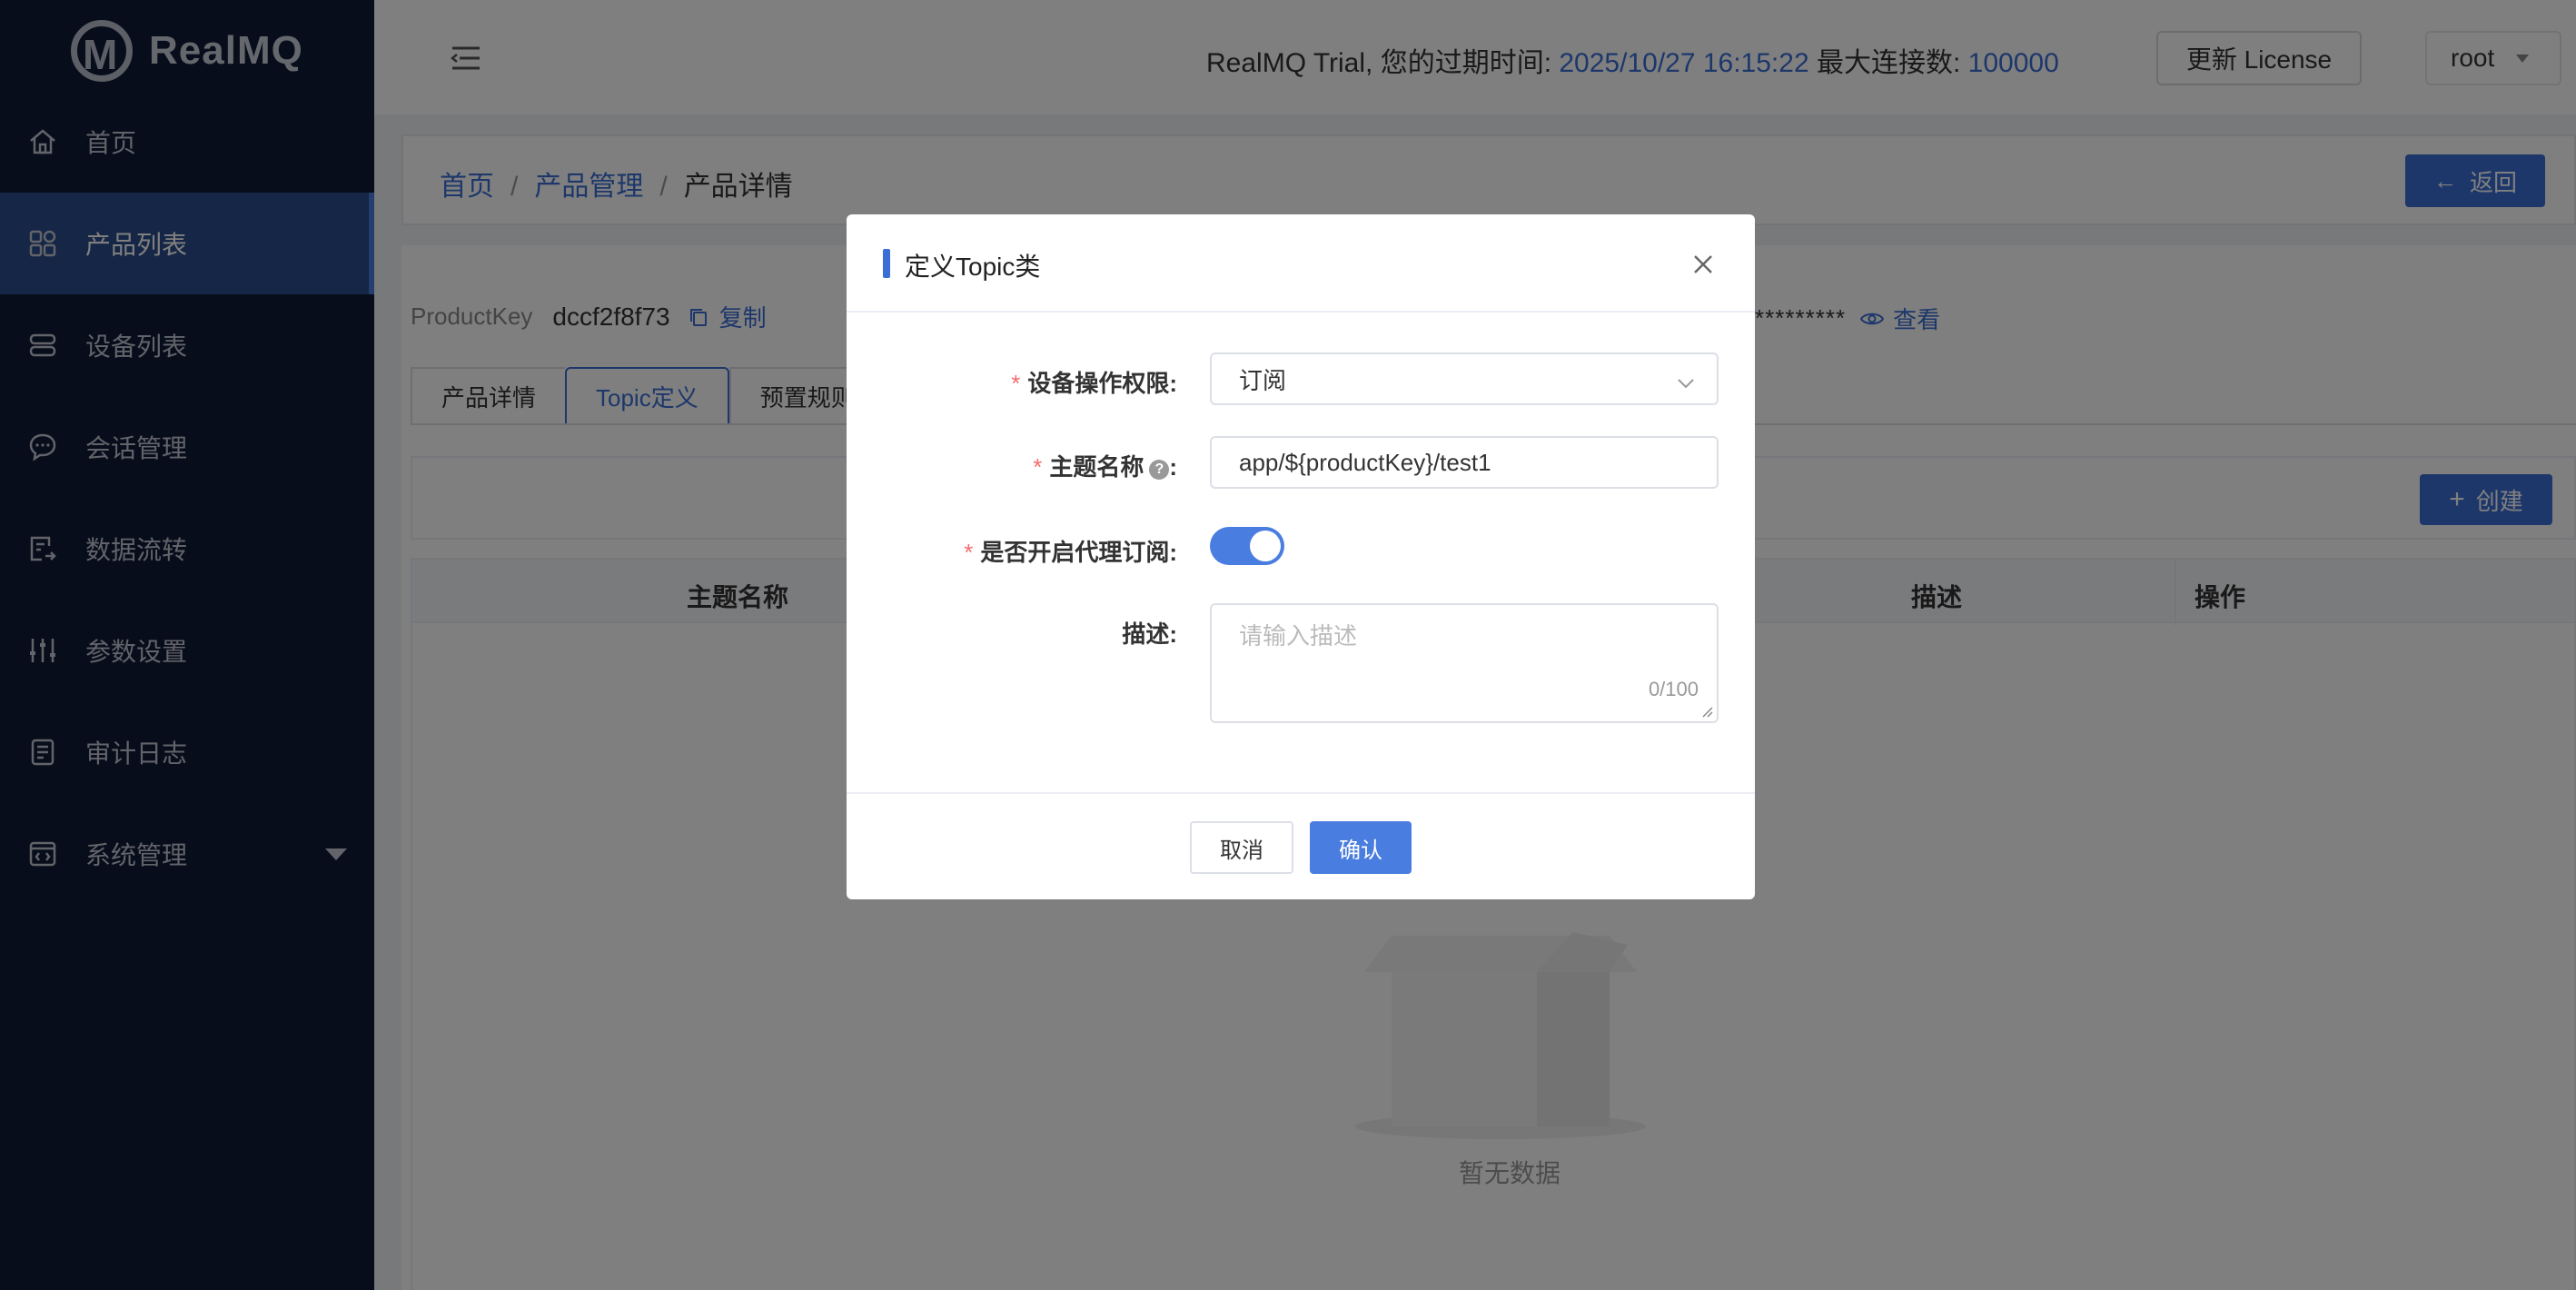  I want to click on char-counter: 0/100, so click(1673, 689).